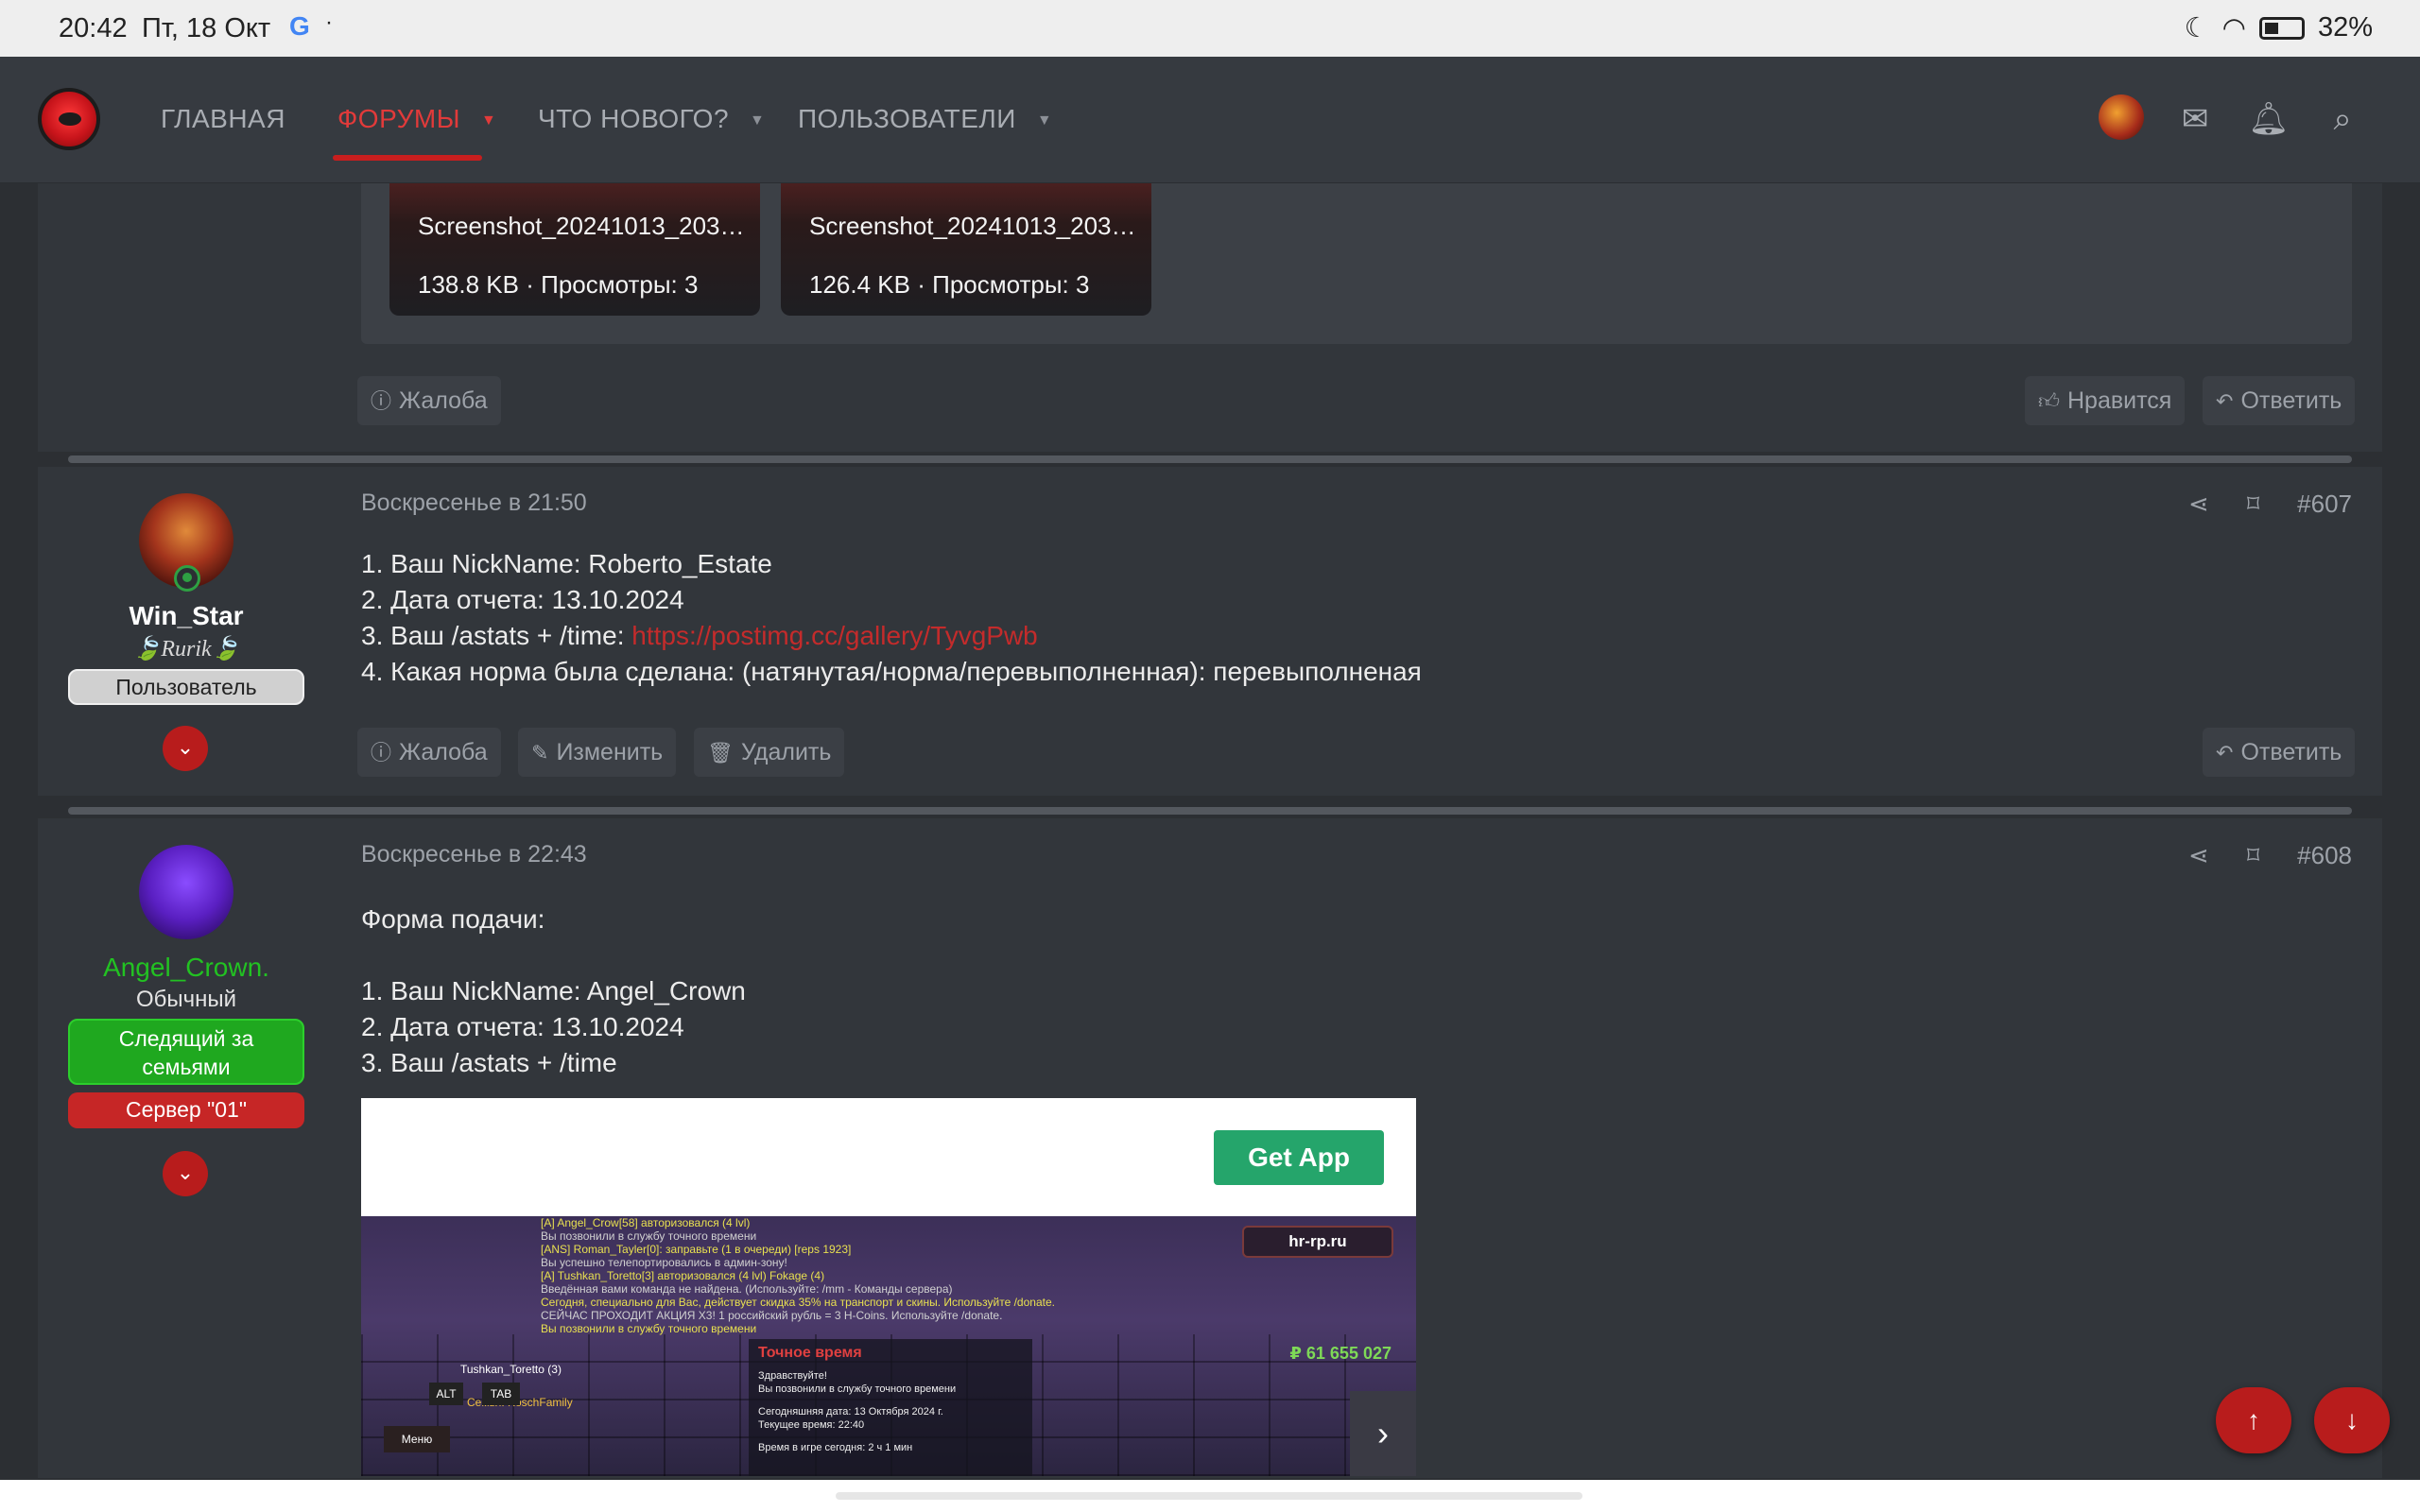  I want to click on wifi-icon: ◠, so click(2233, 28).